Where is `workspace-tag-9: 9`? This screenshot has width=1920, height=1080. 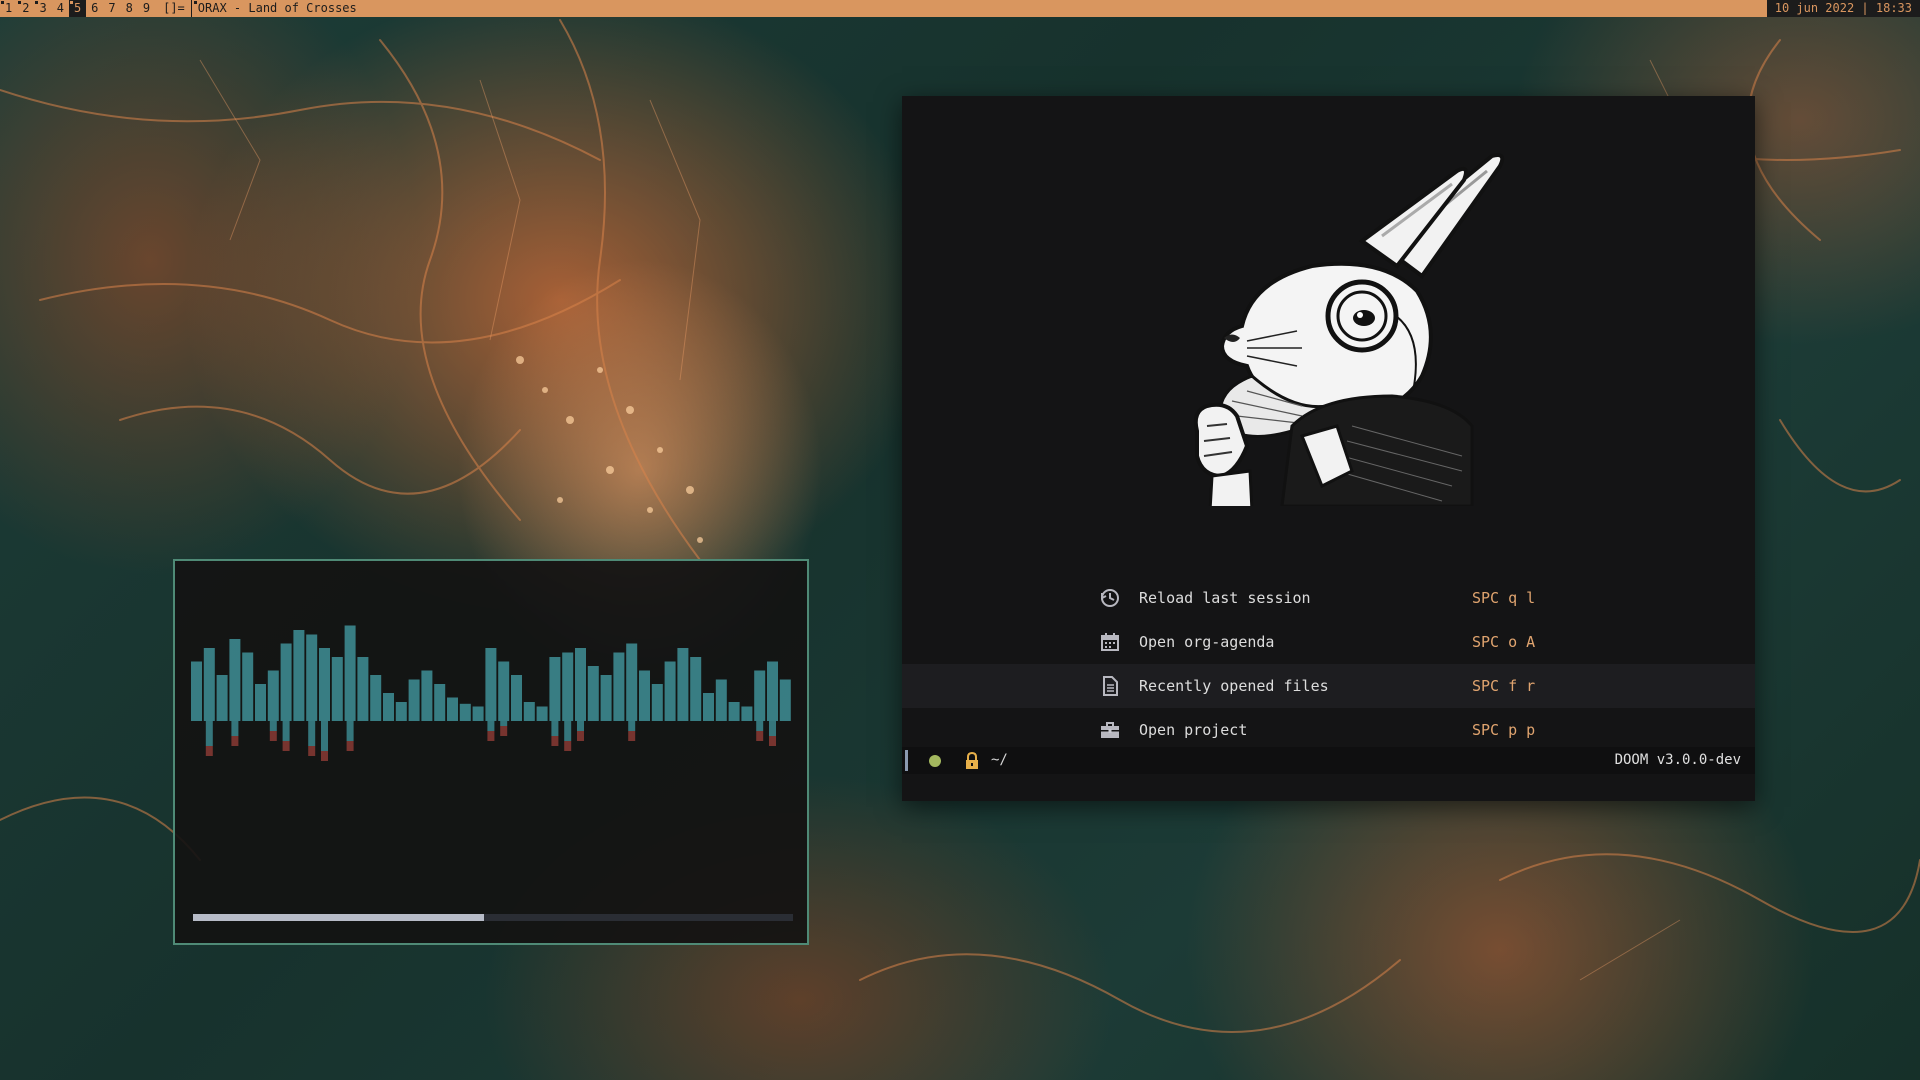
workspace-tag-9: 9 is located at coordinates (146, 8).